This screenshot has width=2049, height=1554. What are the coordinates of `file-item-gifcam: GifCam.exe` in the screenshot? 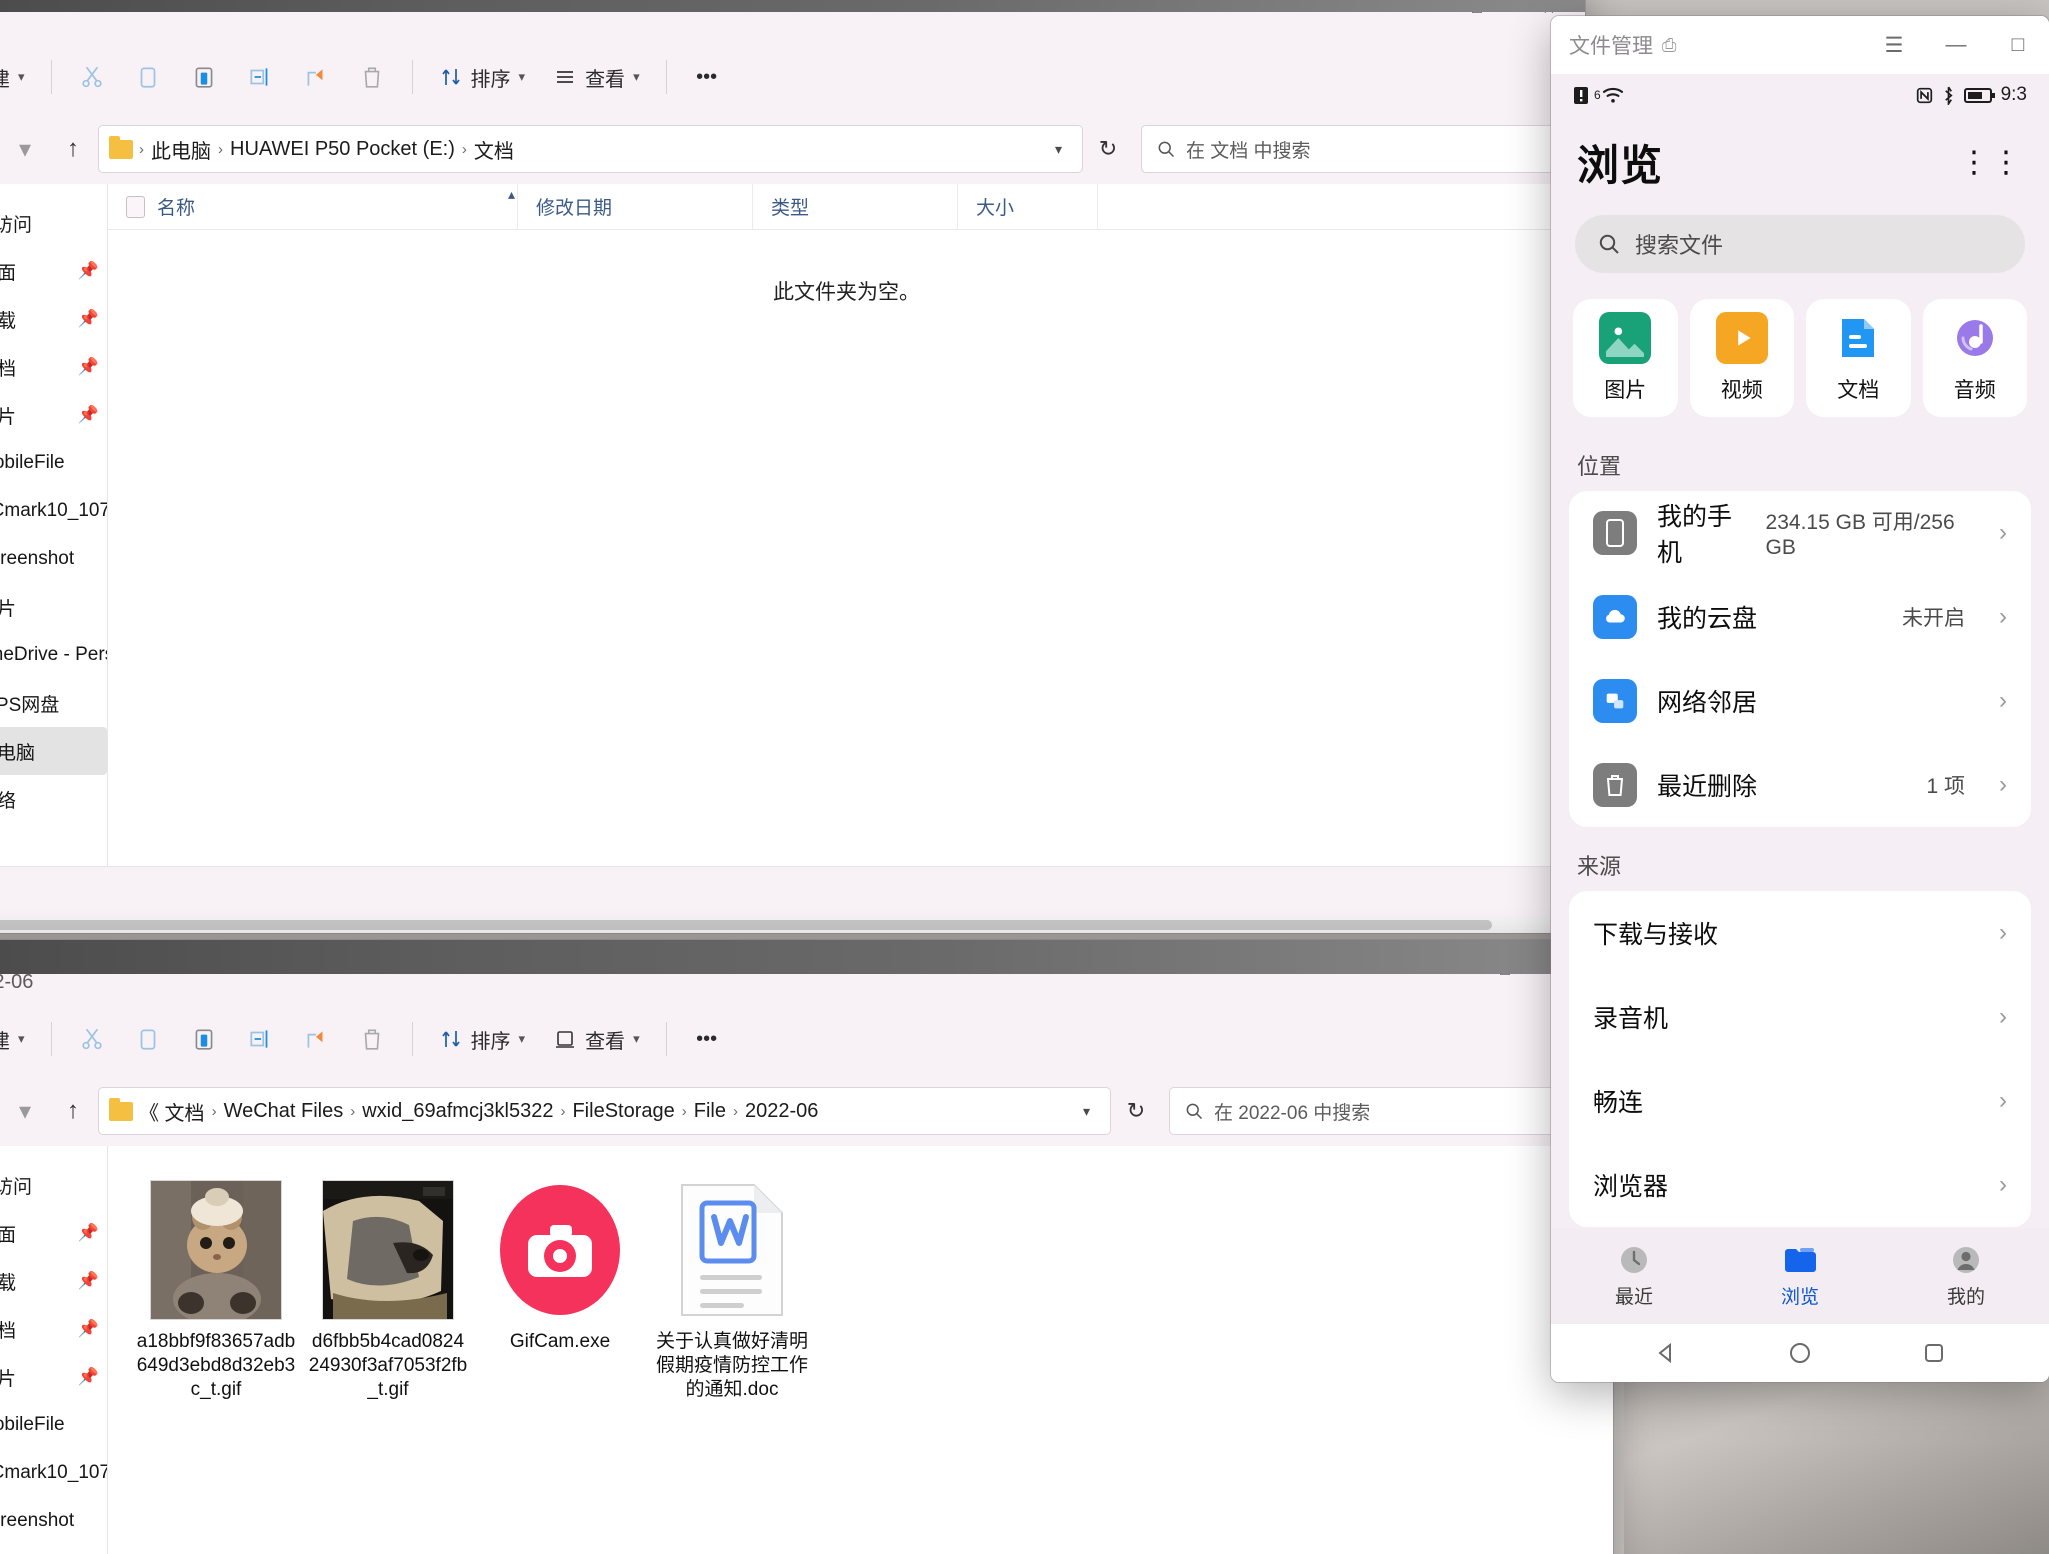 It's located at (560, 1290).